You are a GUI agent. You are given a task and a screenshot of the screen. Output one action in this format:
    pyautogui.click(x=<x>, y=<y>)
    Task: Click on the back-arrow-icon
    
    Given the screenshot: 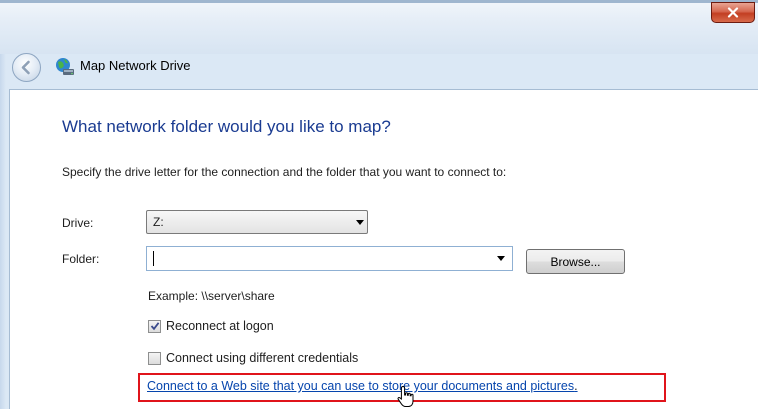 What is the action you would take?
    pyautogui.click(x=25, y=67)
    